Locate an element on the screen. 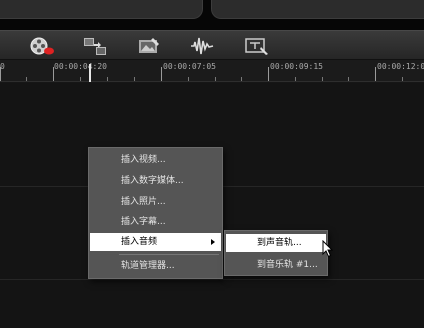 The image size is (424, 328). ruler-timecode: 00:00:12:0 is located at coordinates (400, 66).